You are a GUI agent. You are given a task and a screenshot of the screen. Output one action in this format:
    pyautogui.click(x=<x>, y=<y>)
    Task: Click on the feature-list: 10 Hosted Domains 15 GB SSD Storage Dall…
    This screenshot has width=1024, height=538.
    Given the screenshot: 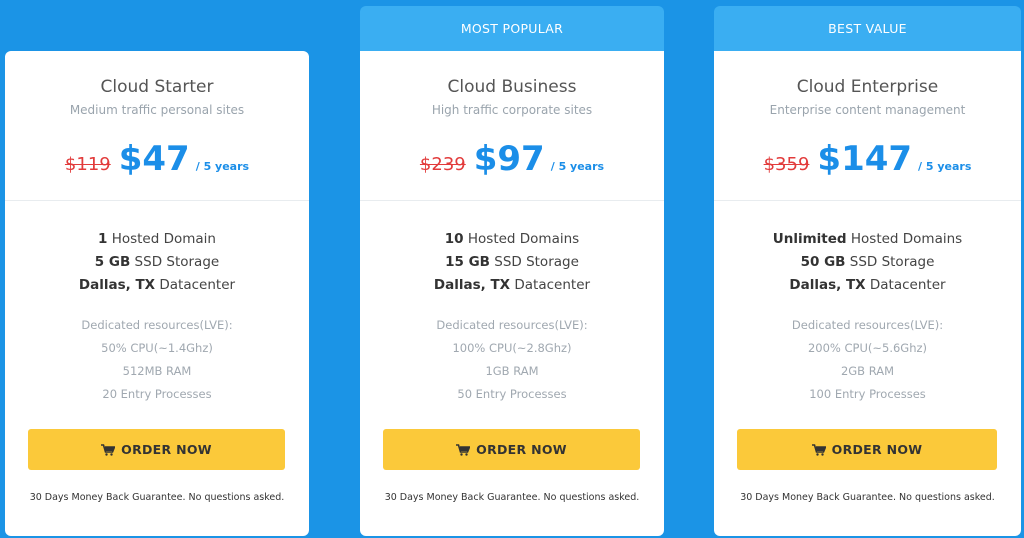 What is the action you would take?
    pyautogui.click(x=512, y=262)
    